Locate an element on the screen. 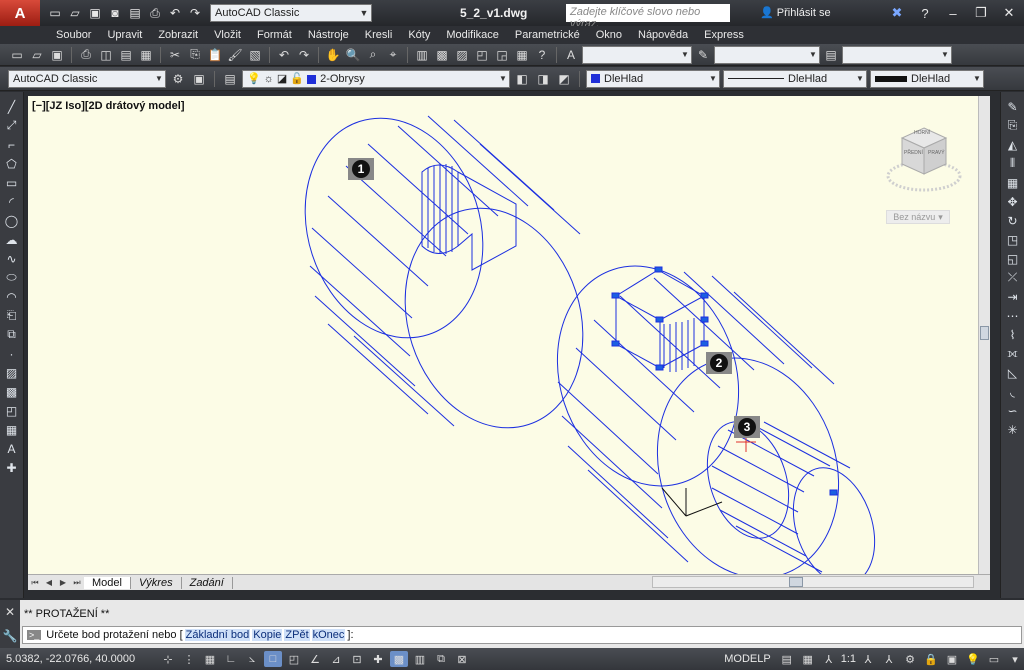 This screenshot has height=670, width=1024. paste-icon: 📋 is located at coordinates (215, 55).